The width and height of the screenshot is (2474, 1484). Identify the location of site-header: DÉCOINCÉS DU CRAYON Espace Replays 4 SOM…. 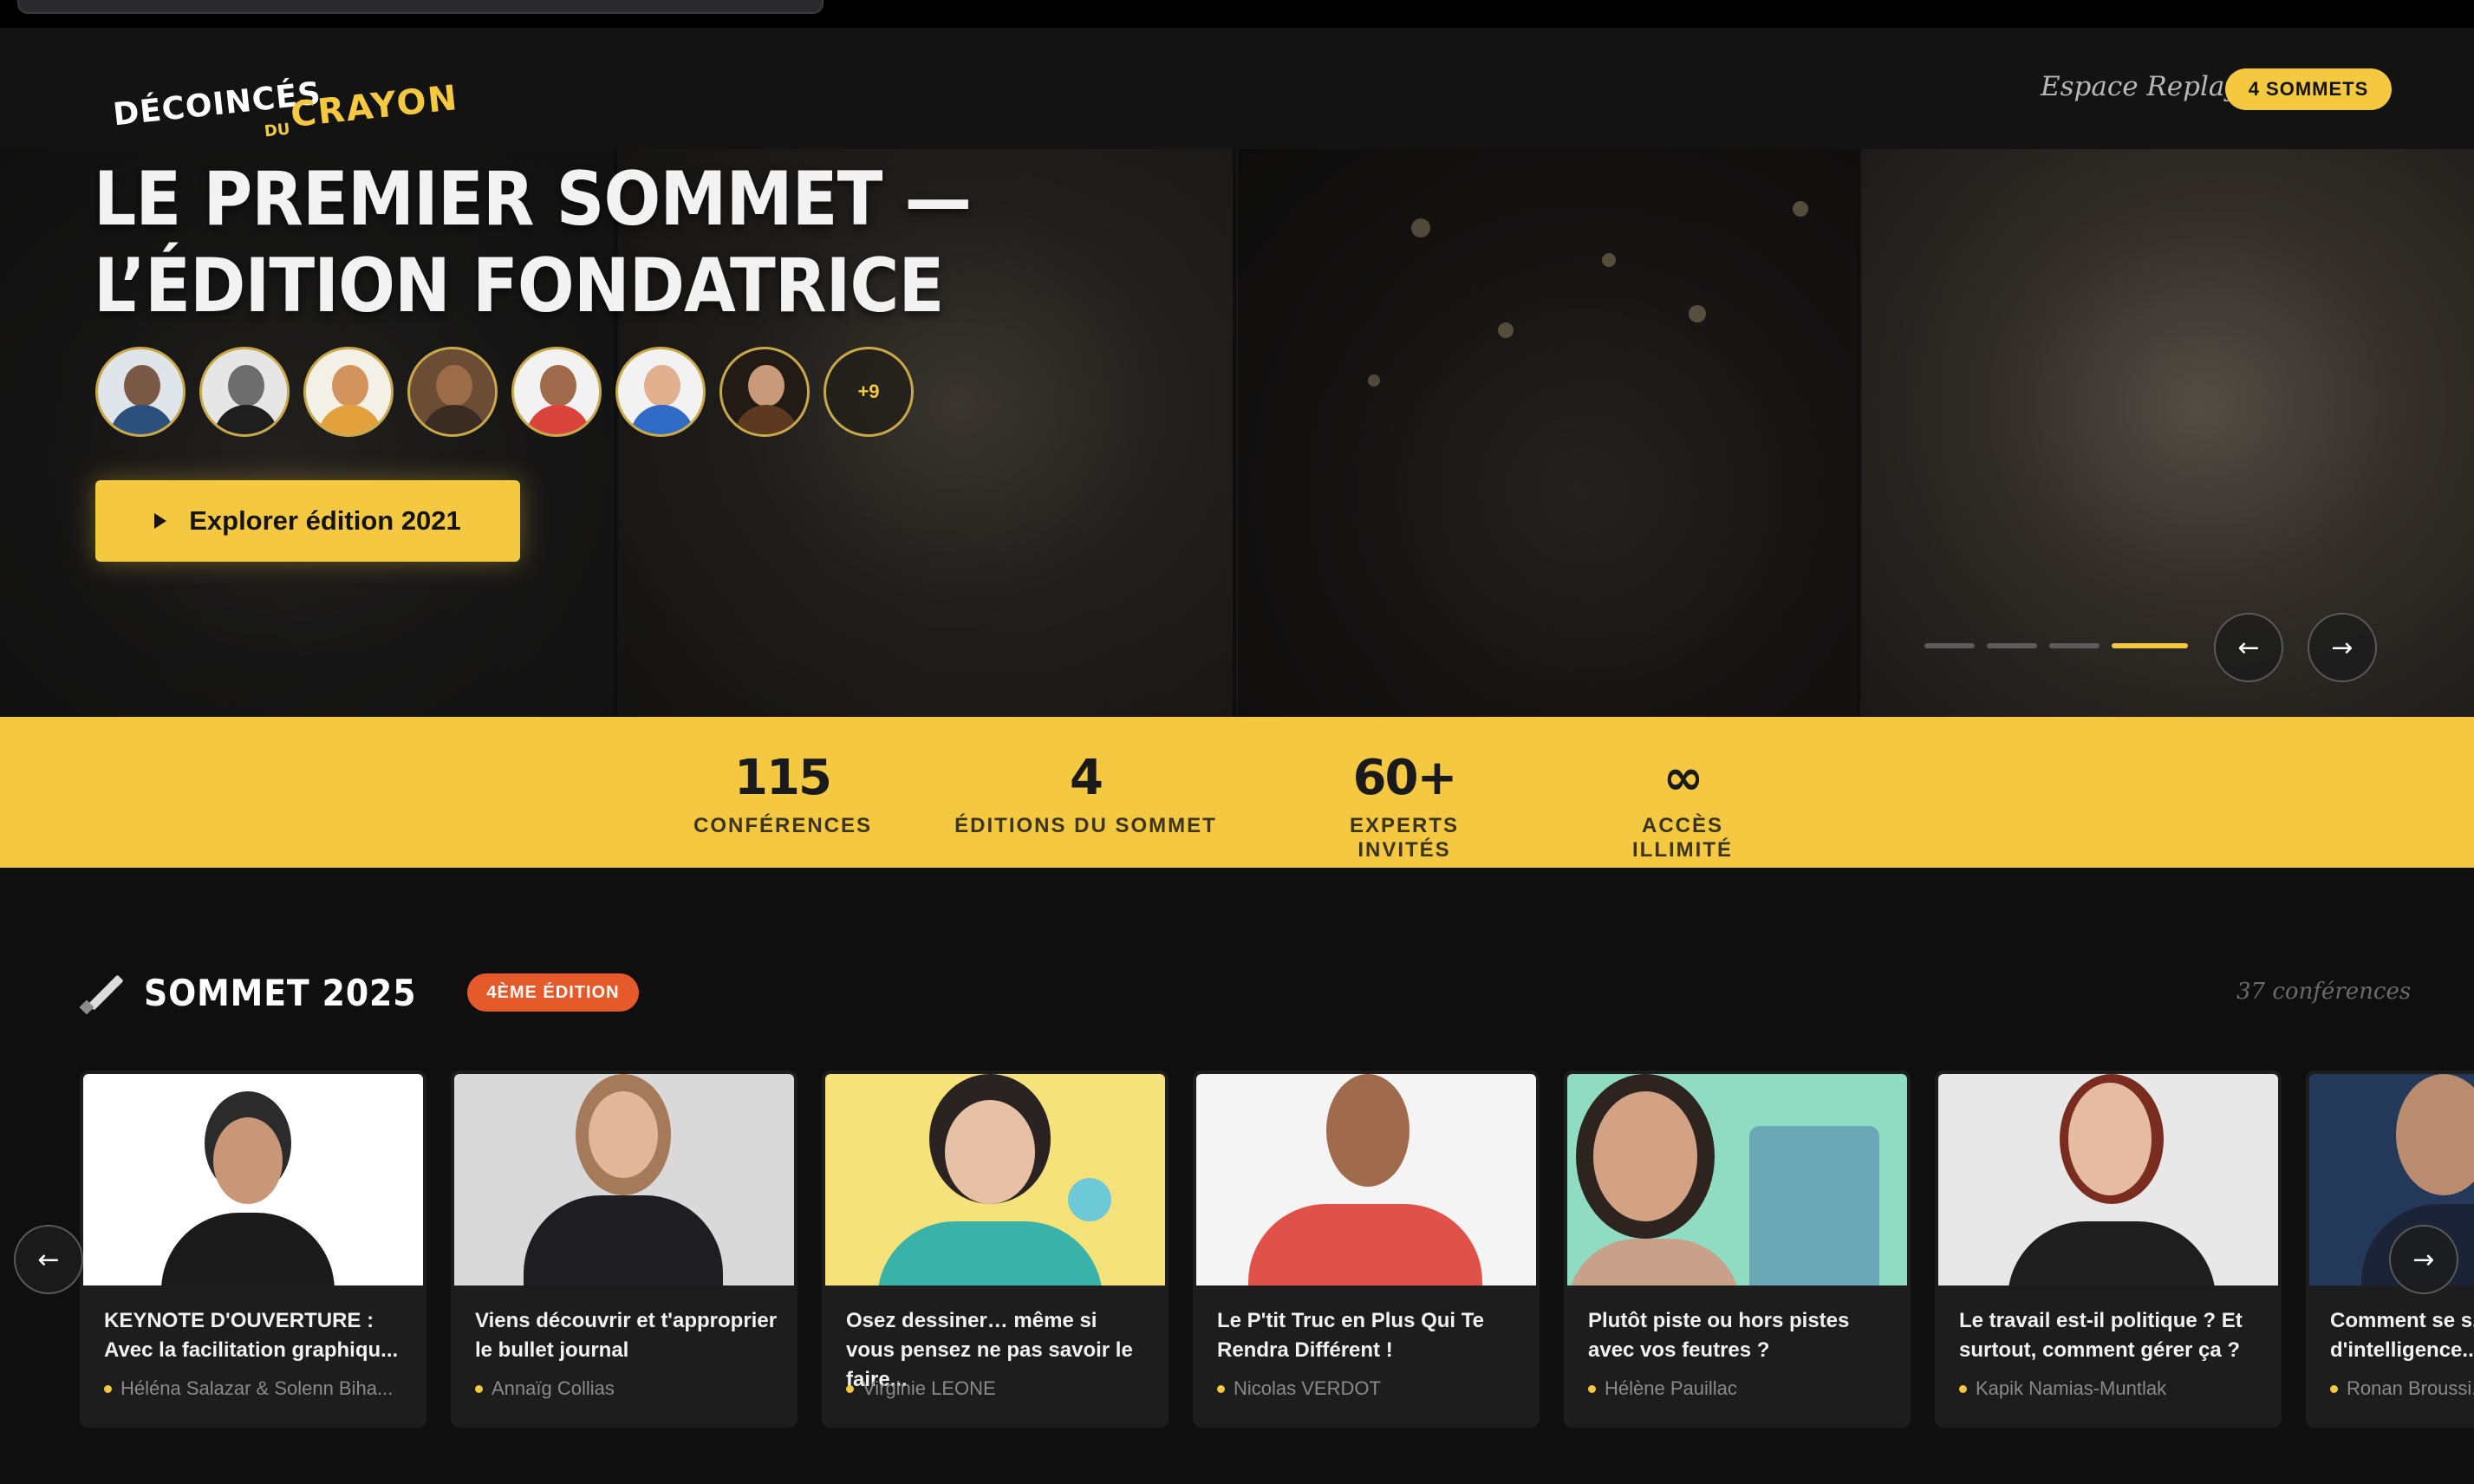
(1237, 88).